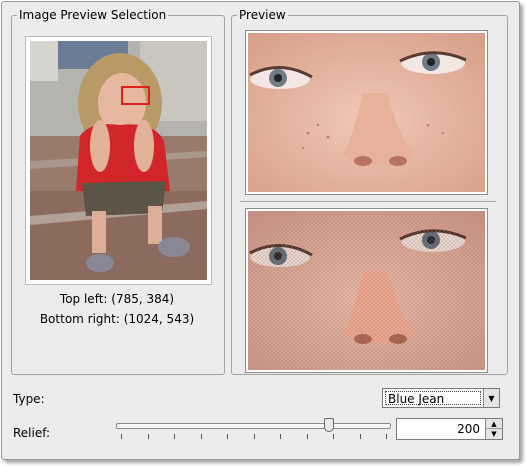  Describe the element at coordinates (433, 398) in the screenshot. I see `type-combobox-value: Blue Jean` at that location.